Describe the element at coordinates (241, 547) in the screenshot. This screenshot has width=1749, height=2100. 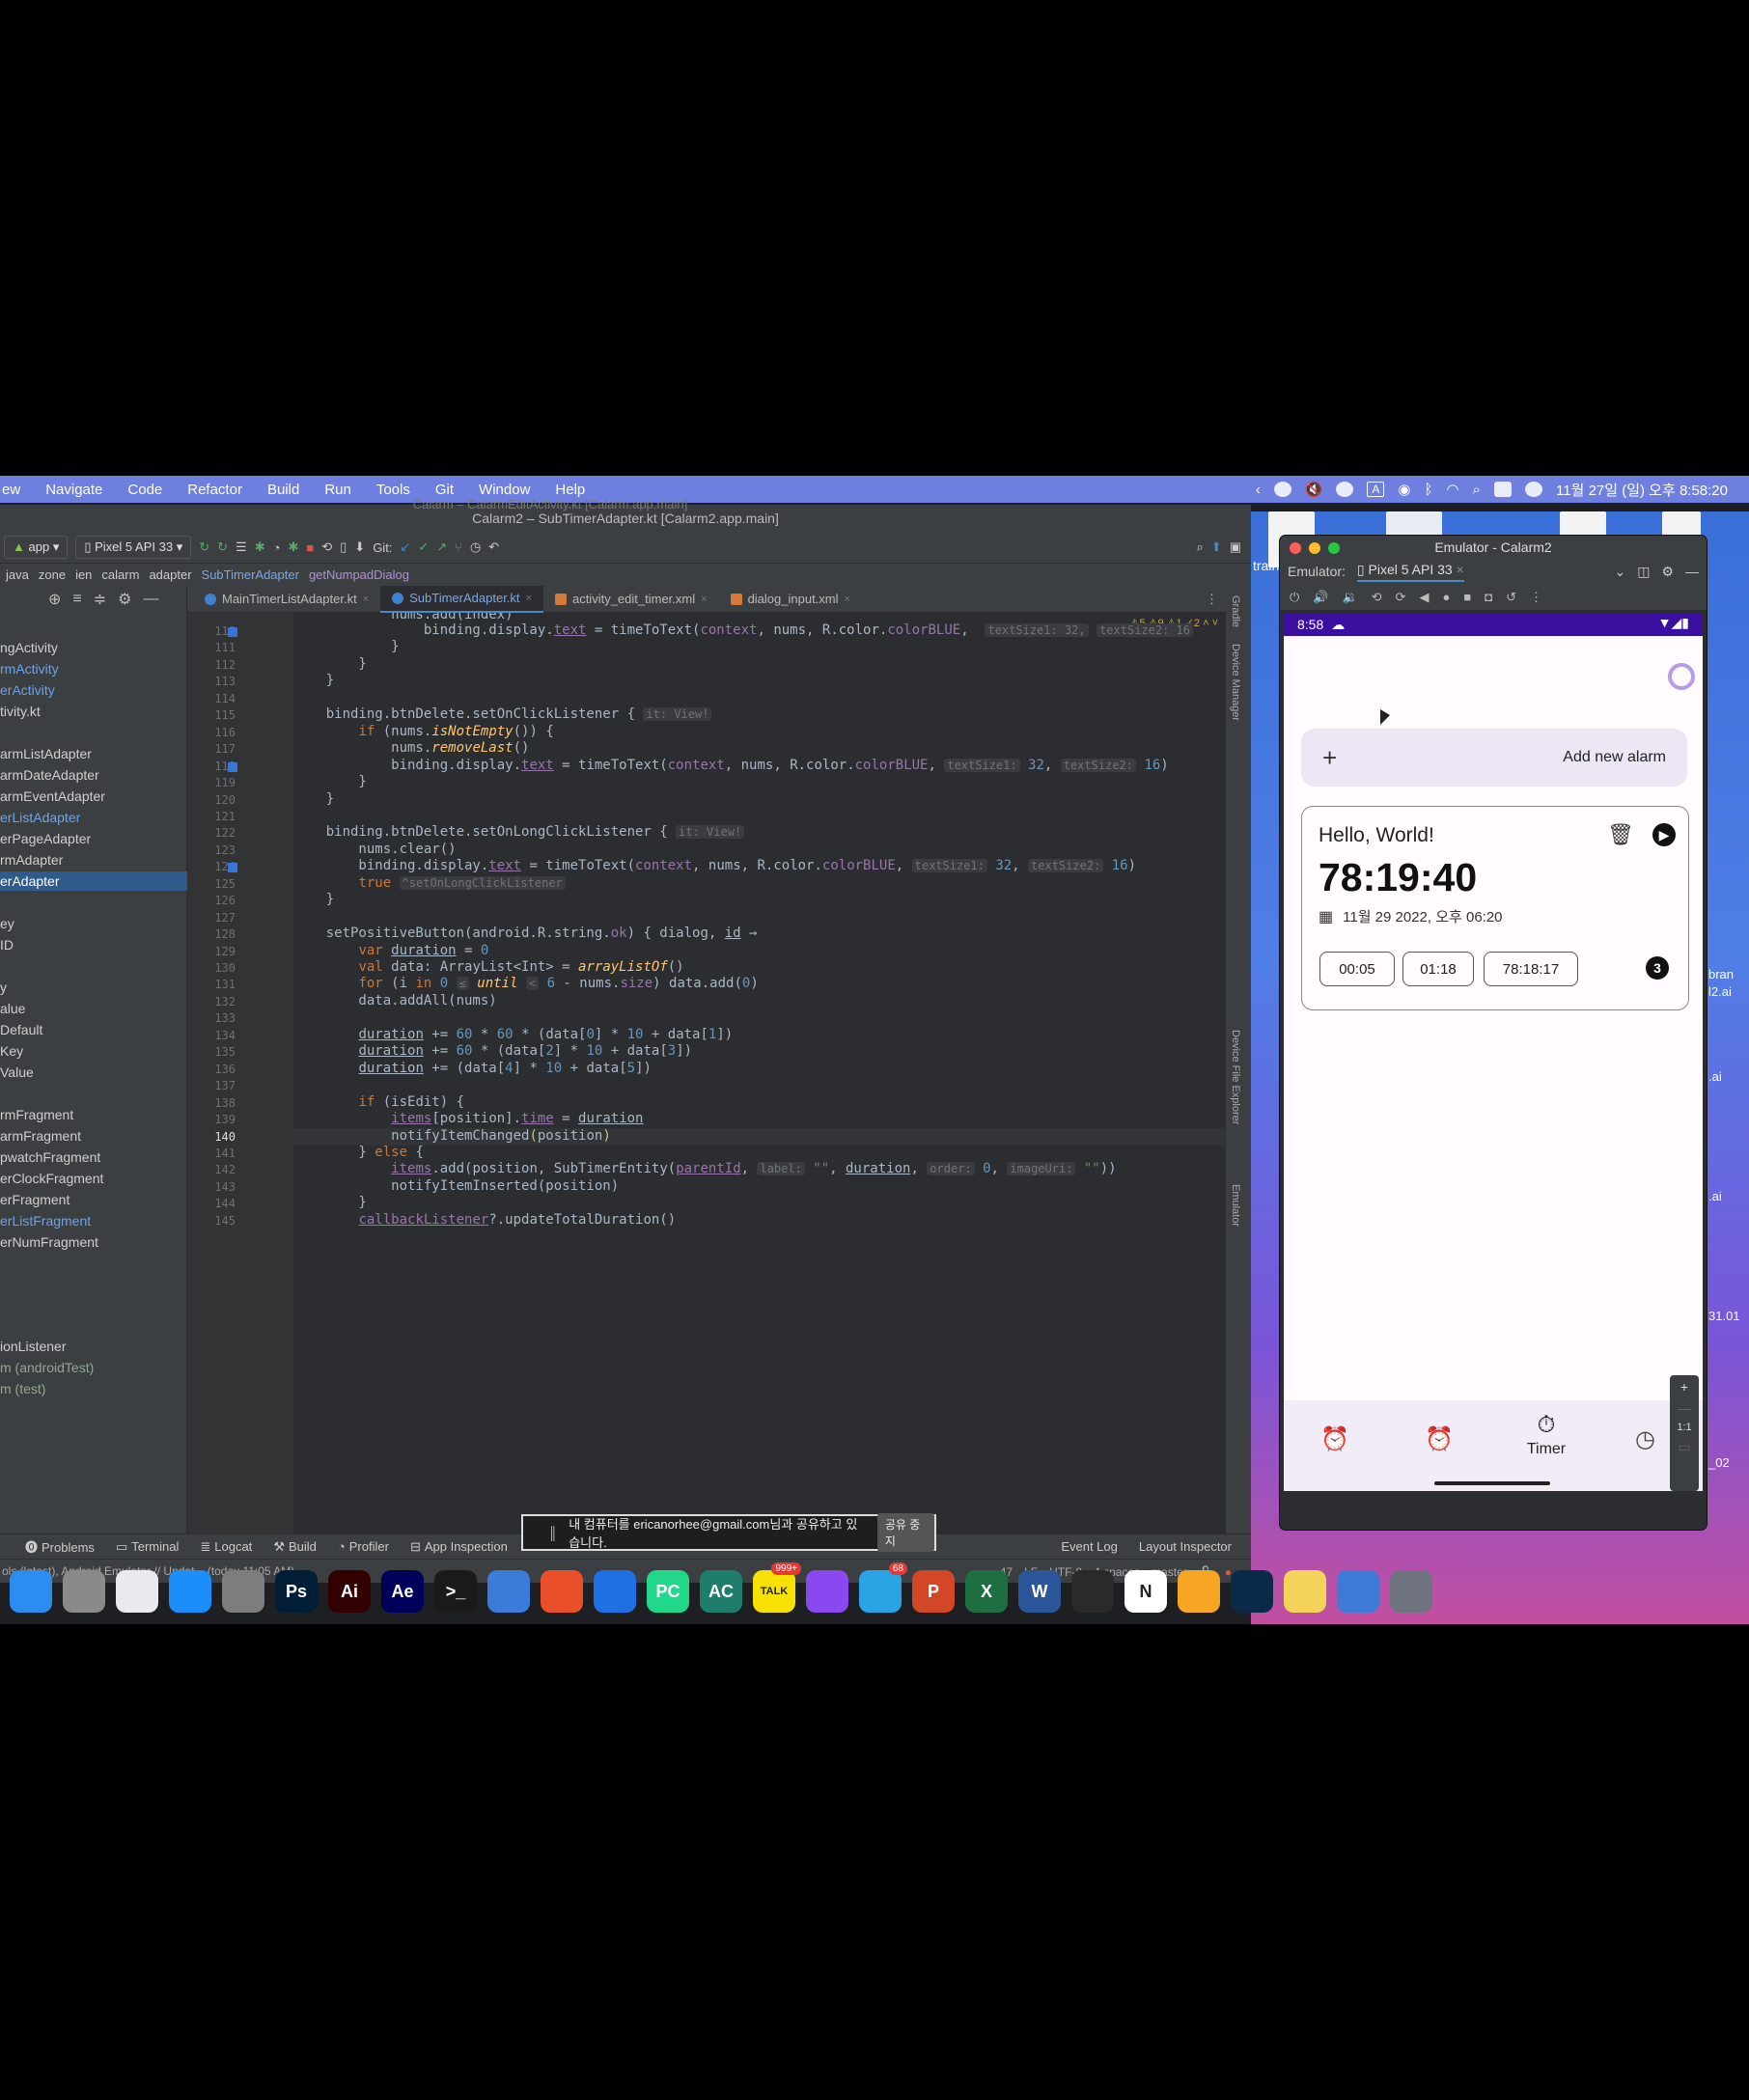
I see `run-config-icon: ☰` at that location.